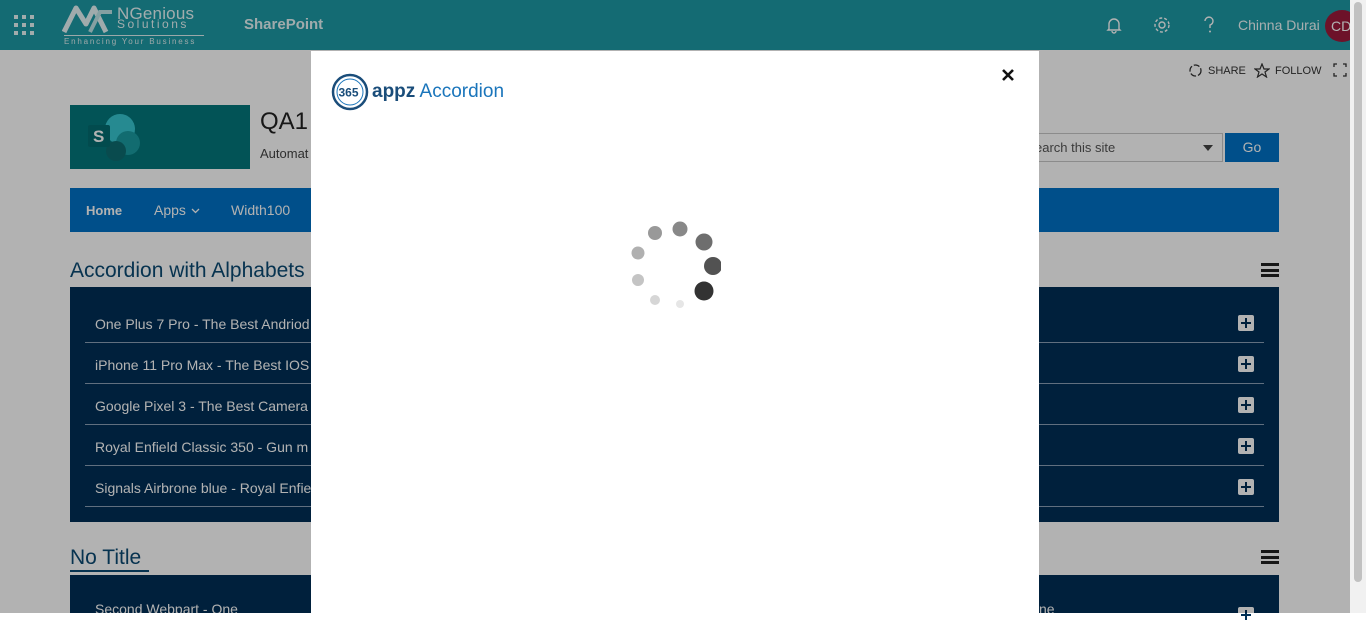  Describe the element at coordinates (394, 91) in the screenshot. I see `brand-app: appz` at that location.